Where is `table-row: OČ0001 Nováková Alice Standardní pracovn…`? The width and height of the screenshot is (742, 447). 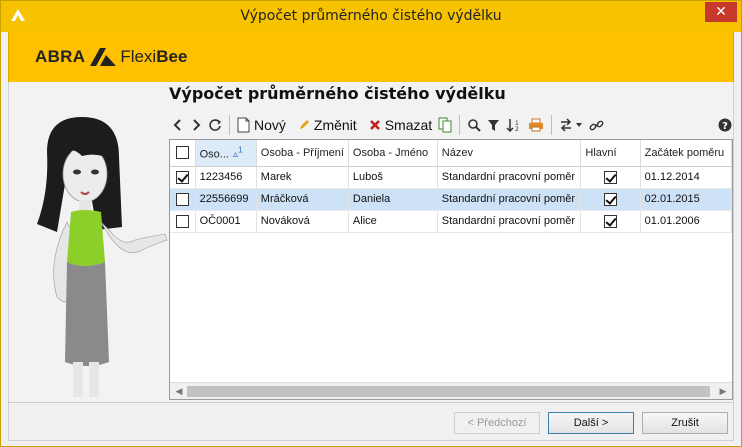
table-row: OČ0001 Nováková Alice Standardní pracovn… is located at coordinates (451, 221).